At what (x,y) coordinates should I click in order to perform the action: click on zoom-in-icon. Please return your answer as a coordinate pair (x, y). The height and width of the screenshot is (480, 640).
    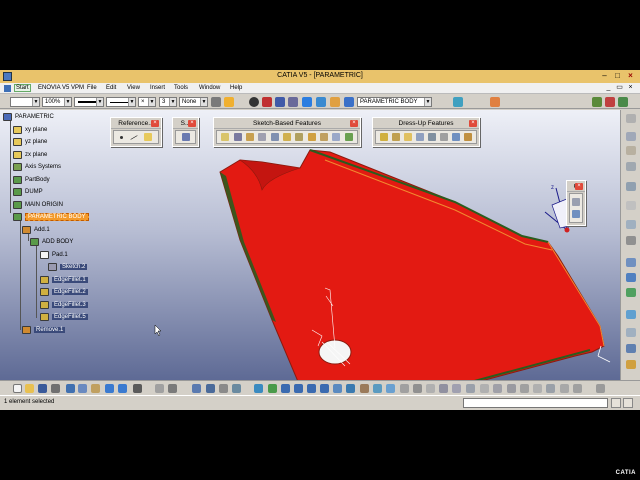
    Looking at the image, I should click on (311, 388).